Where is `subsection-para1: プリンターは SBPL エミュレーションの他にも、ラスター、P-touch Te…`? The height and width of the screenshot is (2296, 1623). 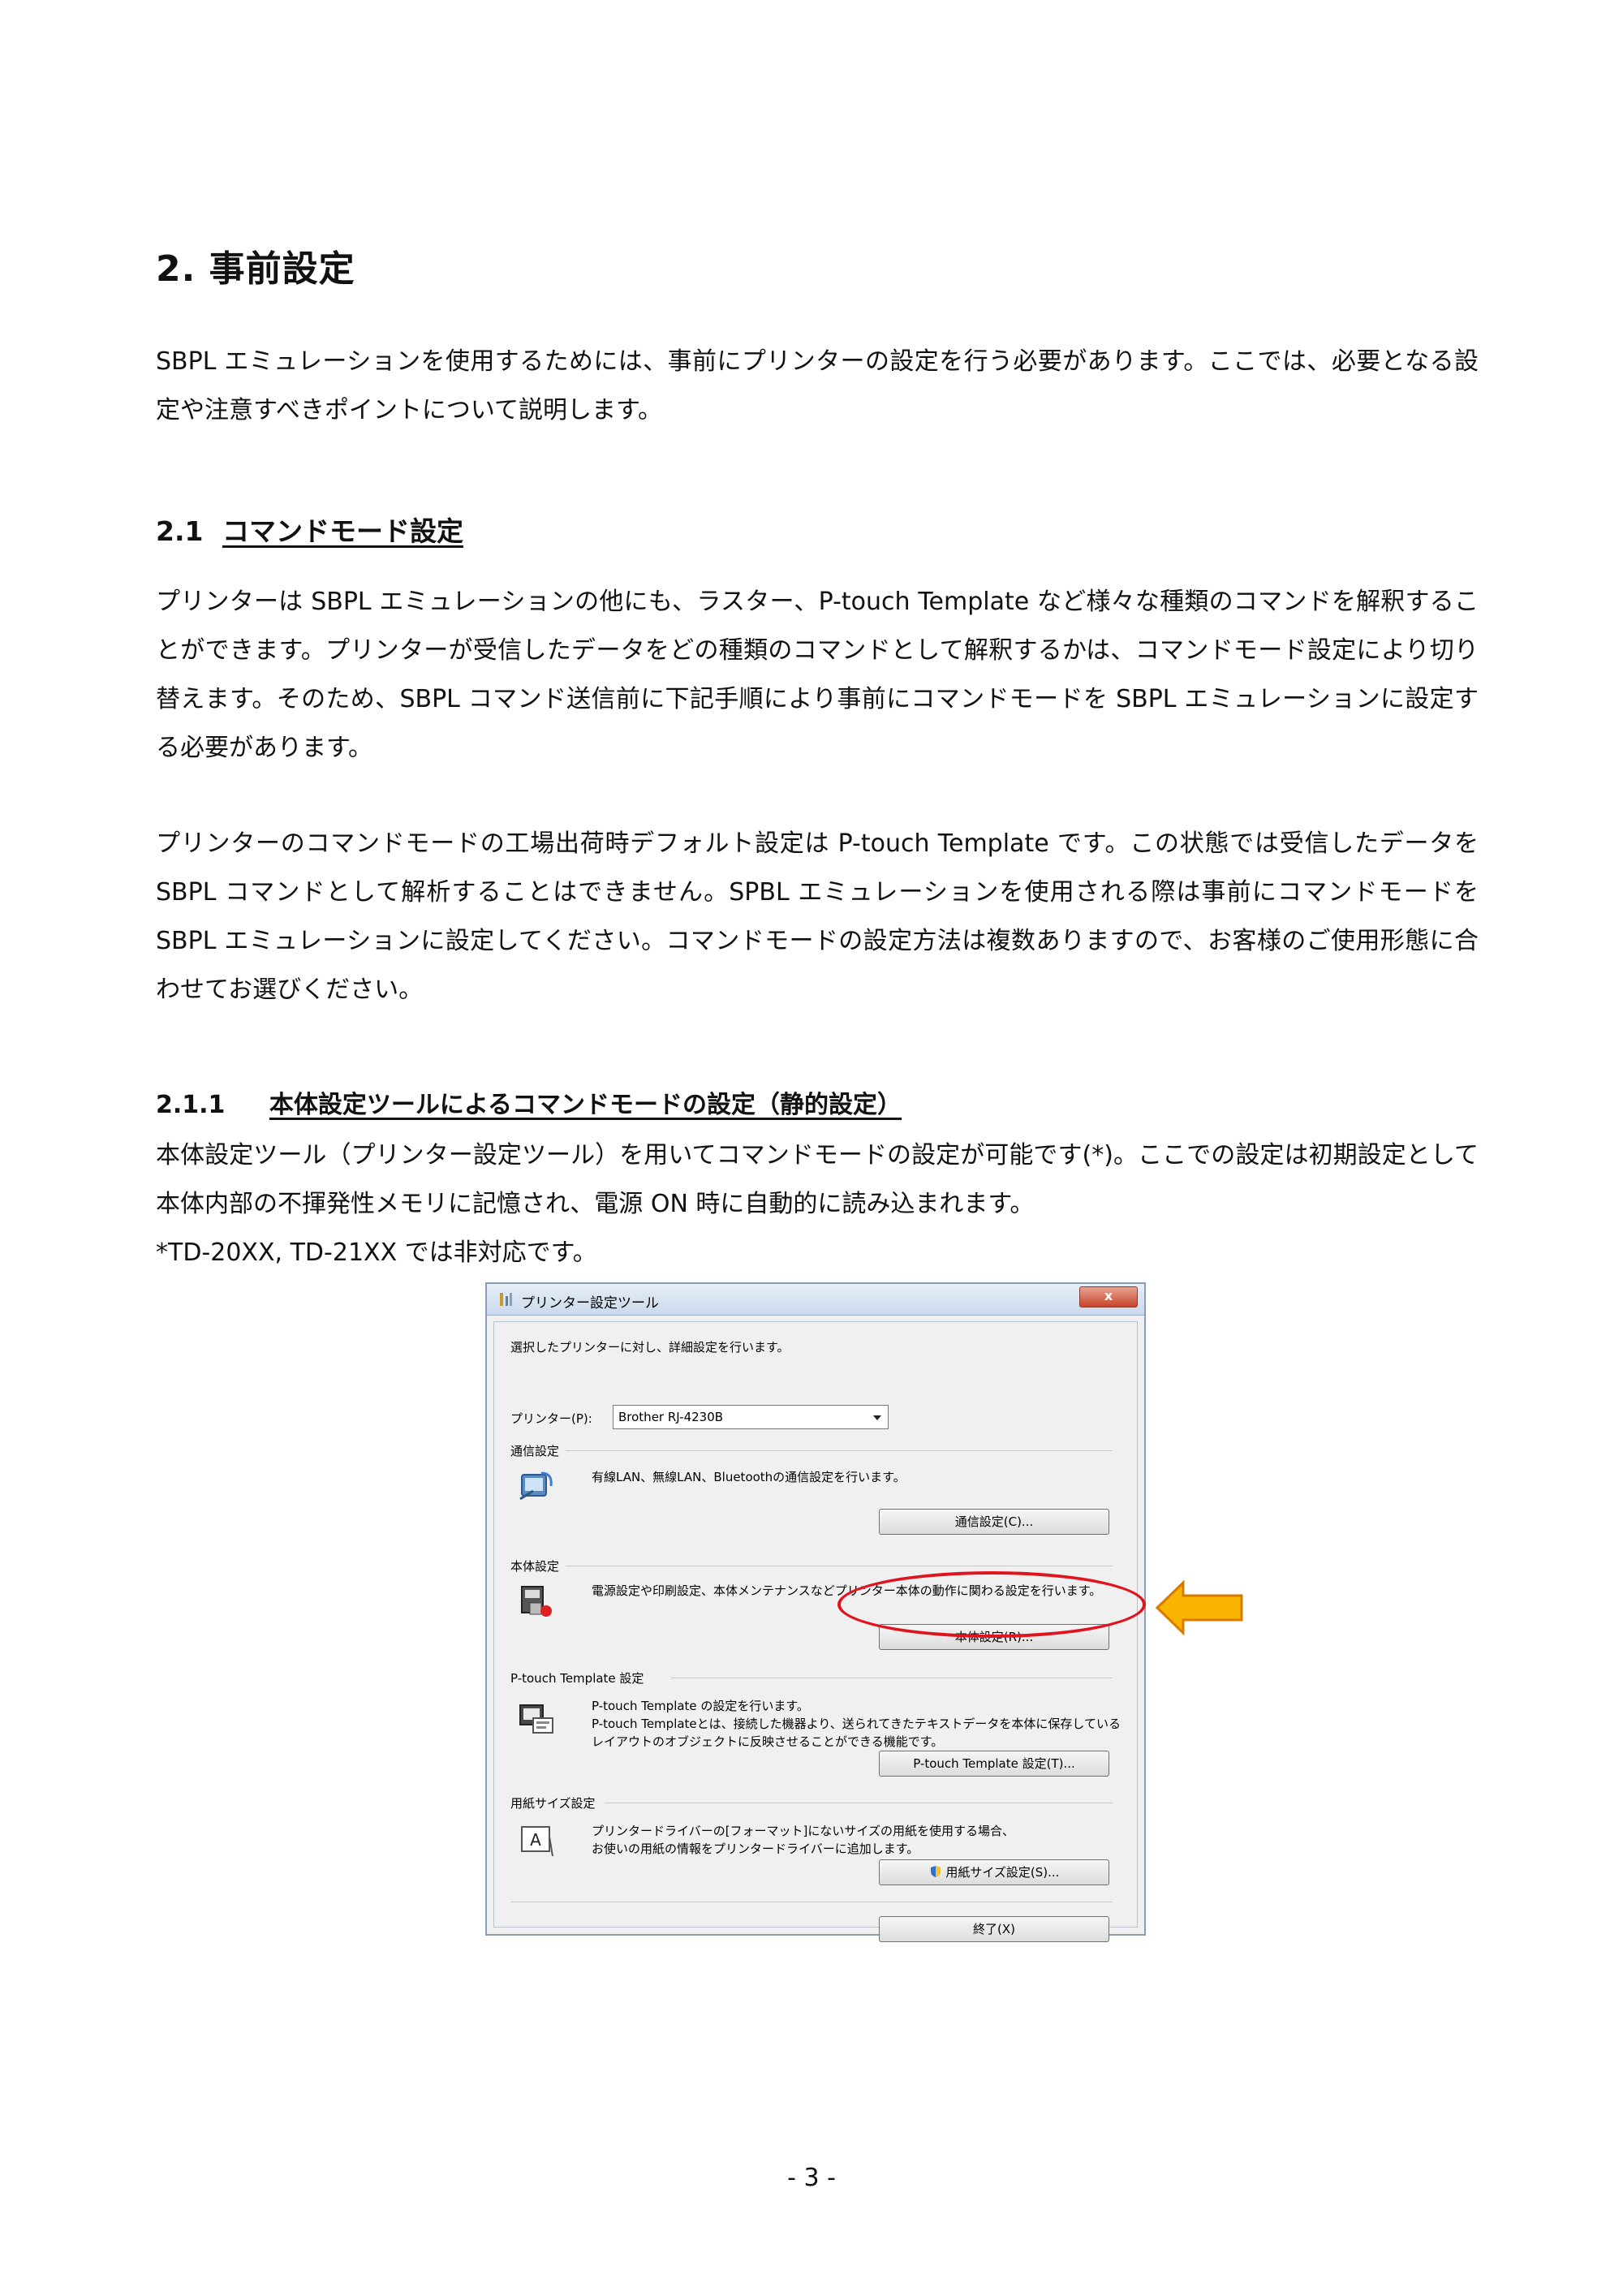
subsection-para1: プリンターは SBPL エミュレーションの他にも、ラスター、P-touch Te… is located at coordinates (817, 675).